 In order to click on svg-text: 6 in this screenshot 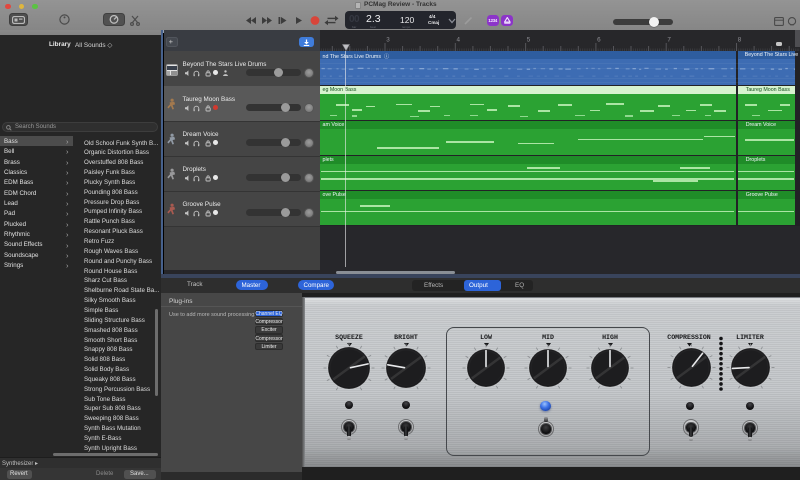, I will do `click(599, 40)`.